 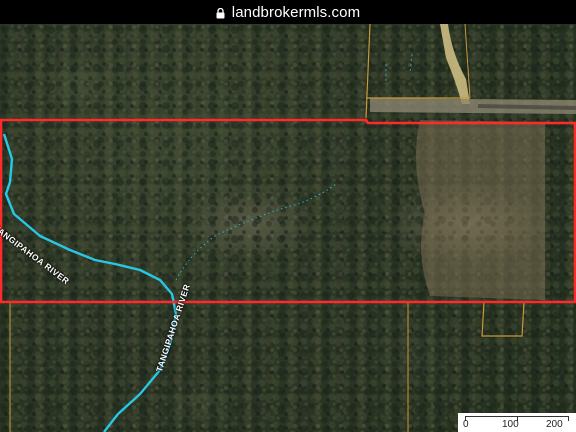 What do you see at coordinates (480, 210) in the screenshot?
I see `clearing-area` at bounding box center [480, 210].